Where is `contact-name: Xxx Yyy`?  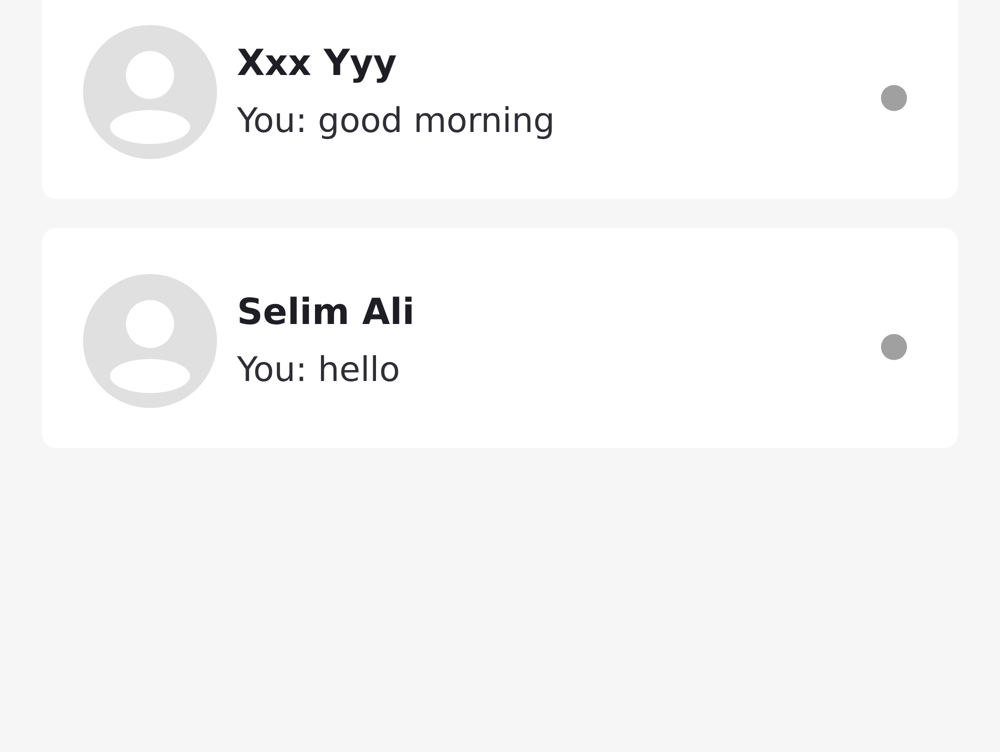 contact-name: Xxx Yyy is located at coordinates (317, 64).